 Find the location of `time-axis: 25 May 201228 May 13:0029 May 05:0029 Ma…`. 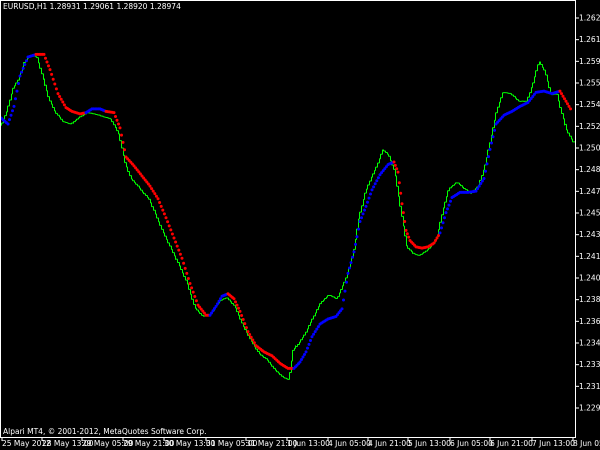

time-axis: 25 May 201228 May 13:0029 May 05:0029 Ma… is located at coordinates (300, 443).